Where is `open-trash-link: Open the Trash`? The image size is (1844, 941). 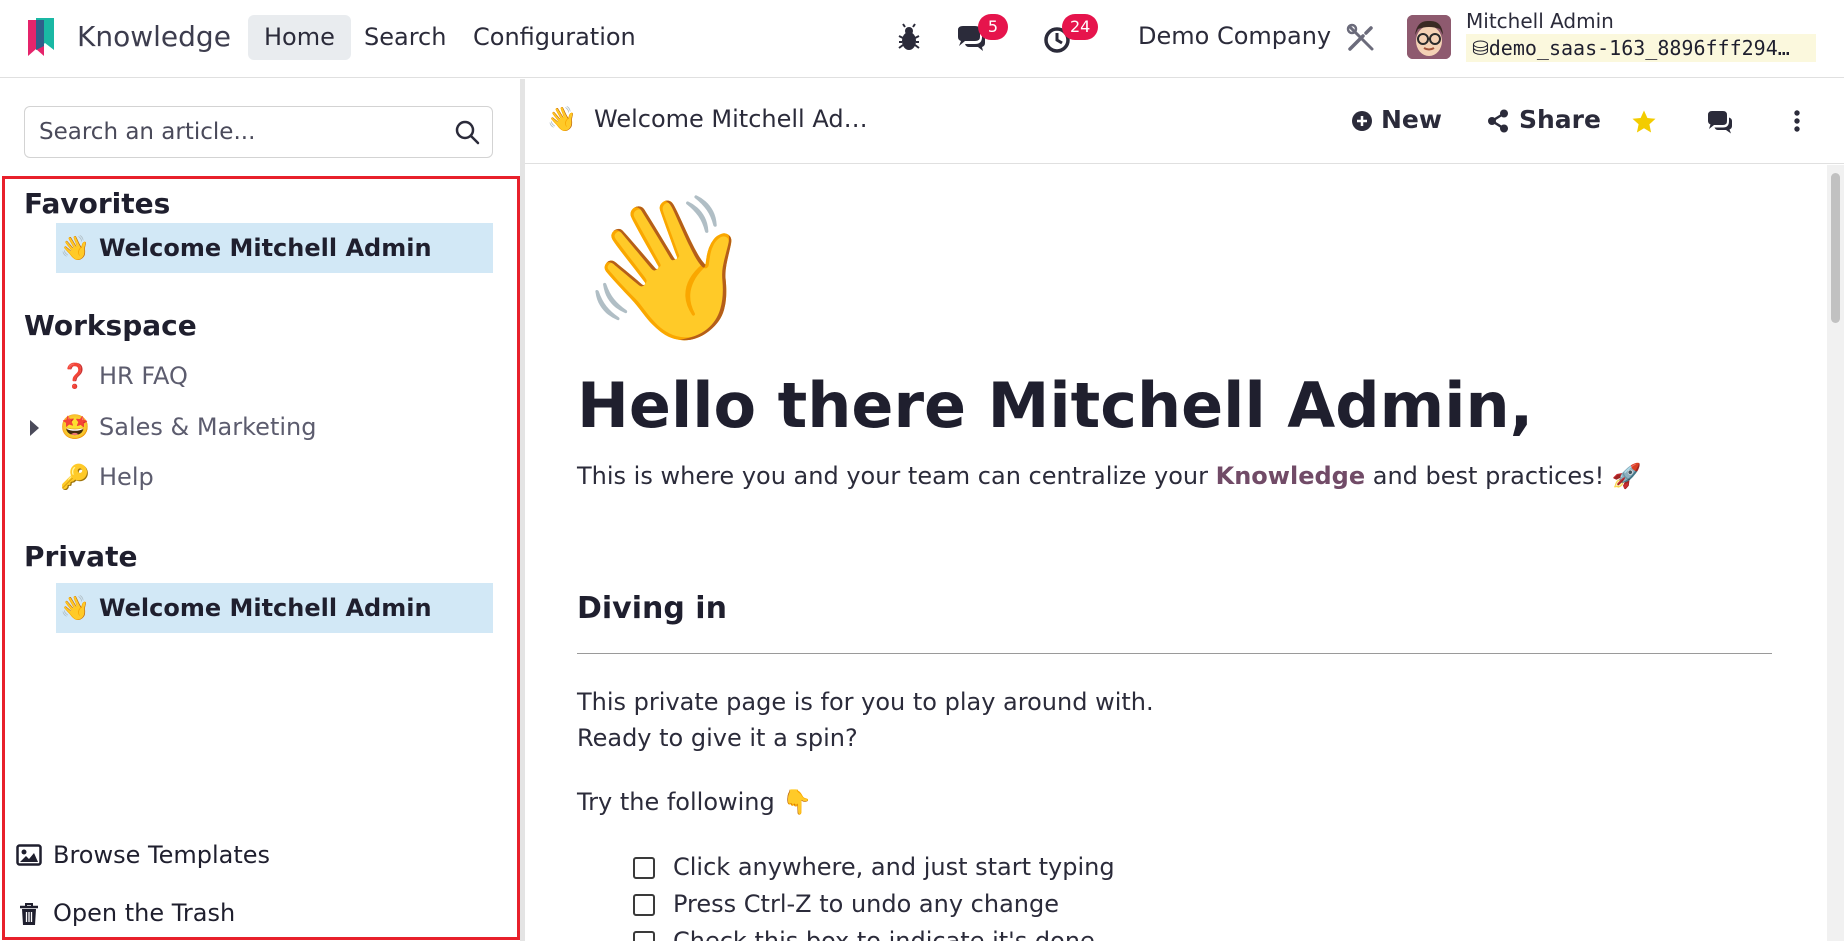
open-trash-link: Open the Trash is located at coordinates (166, 914).